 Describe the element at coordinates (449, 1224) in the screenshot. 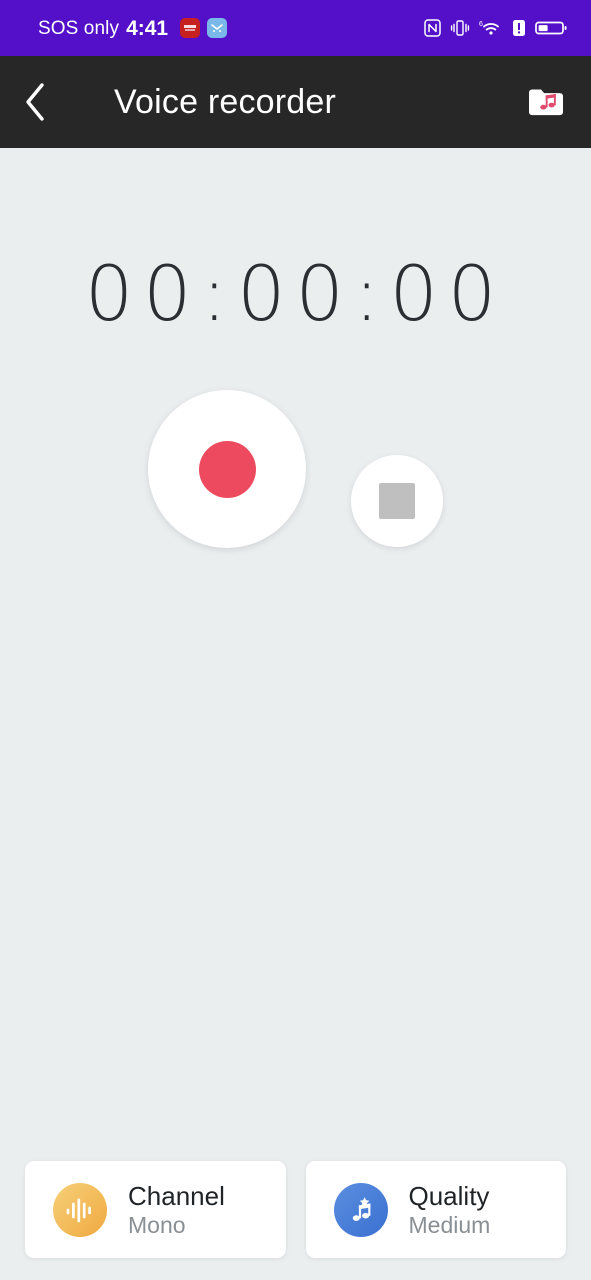

I see `quality-card-value: Medium` at that location.